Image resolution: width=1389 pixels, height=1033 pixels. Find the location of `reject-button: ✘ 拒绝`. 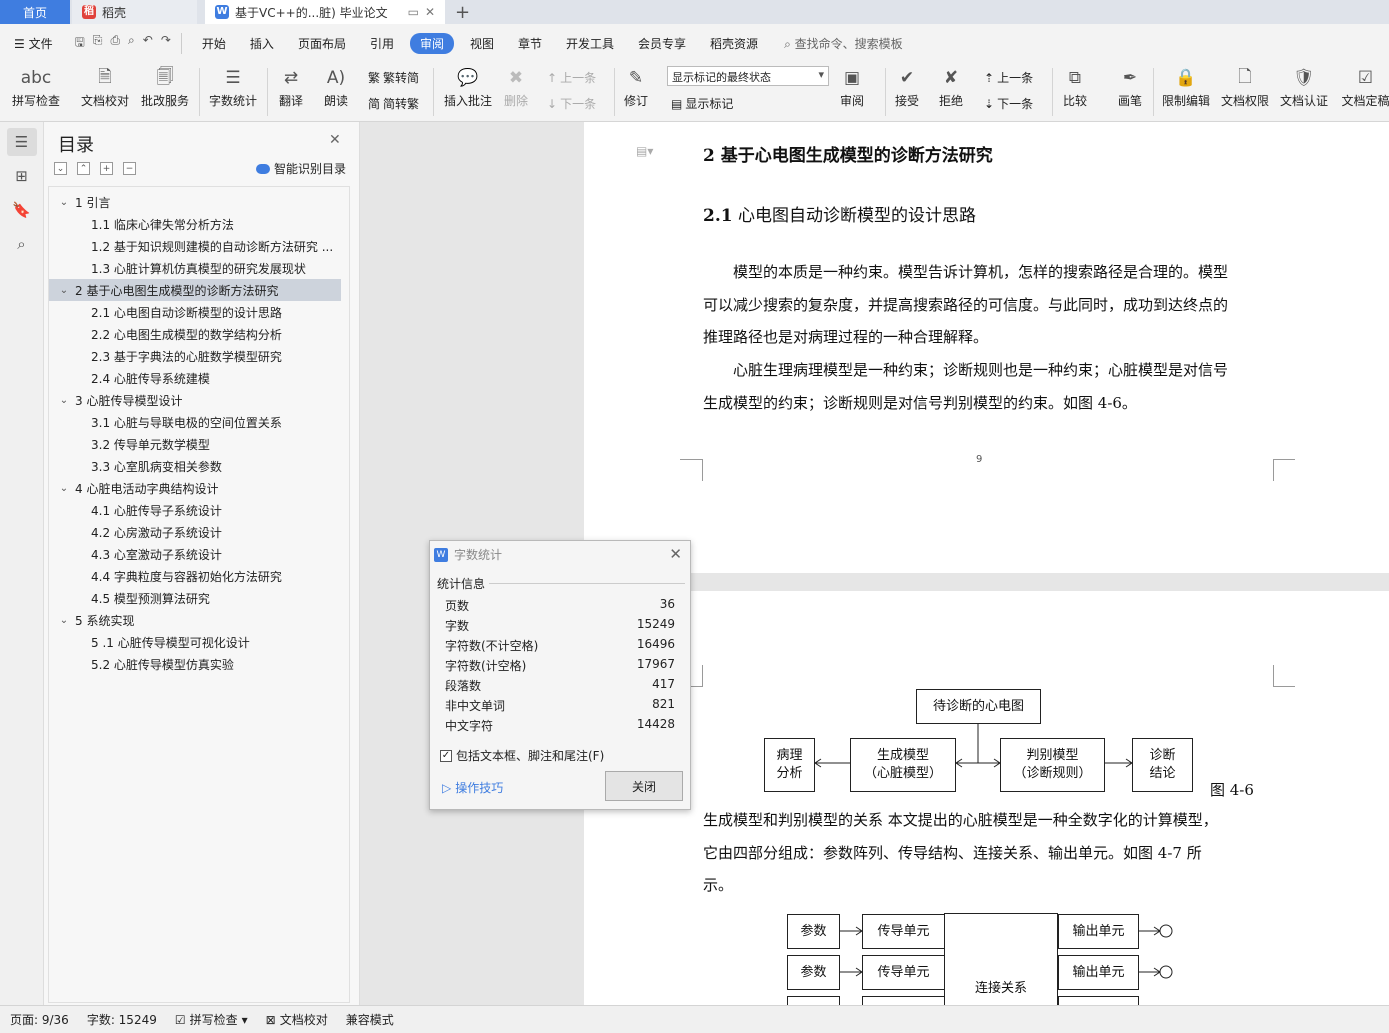

reject-button: ✘ 拒绝 is located at coordinates (951, 86).